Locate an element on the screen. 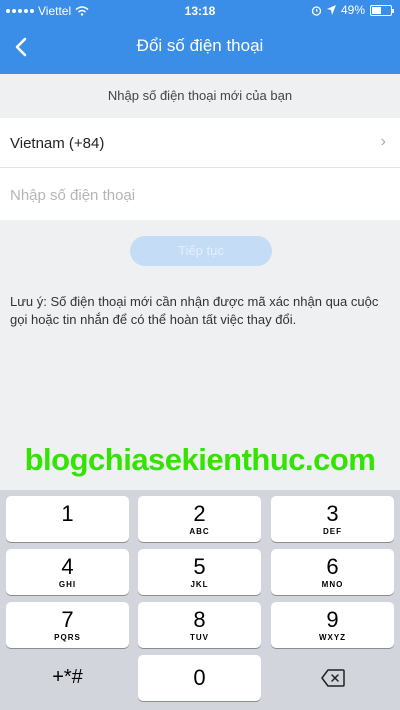  key-backspace is located at coordinates (332, 678).